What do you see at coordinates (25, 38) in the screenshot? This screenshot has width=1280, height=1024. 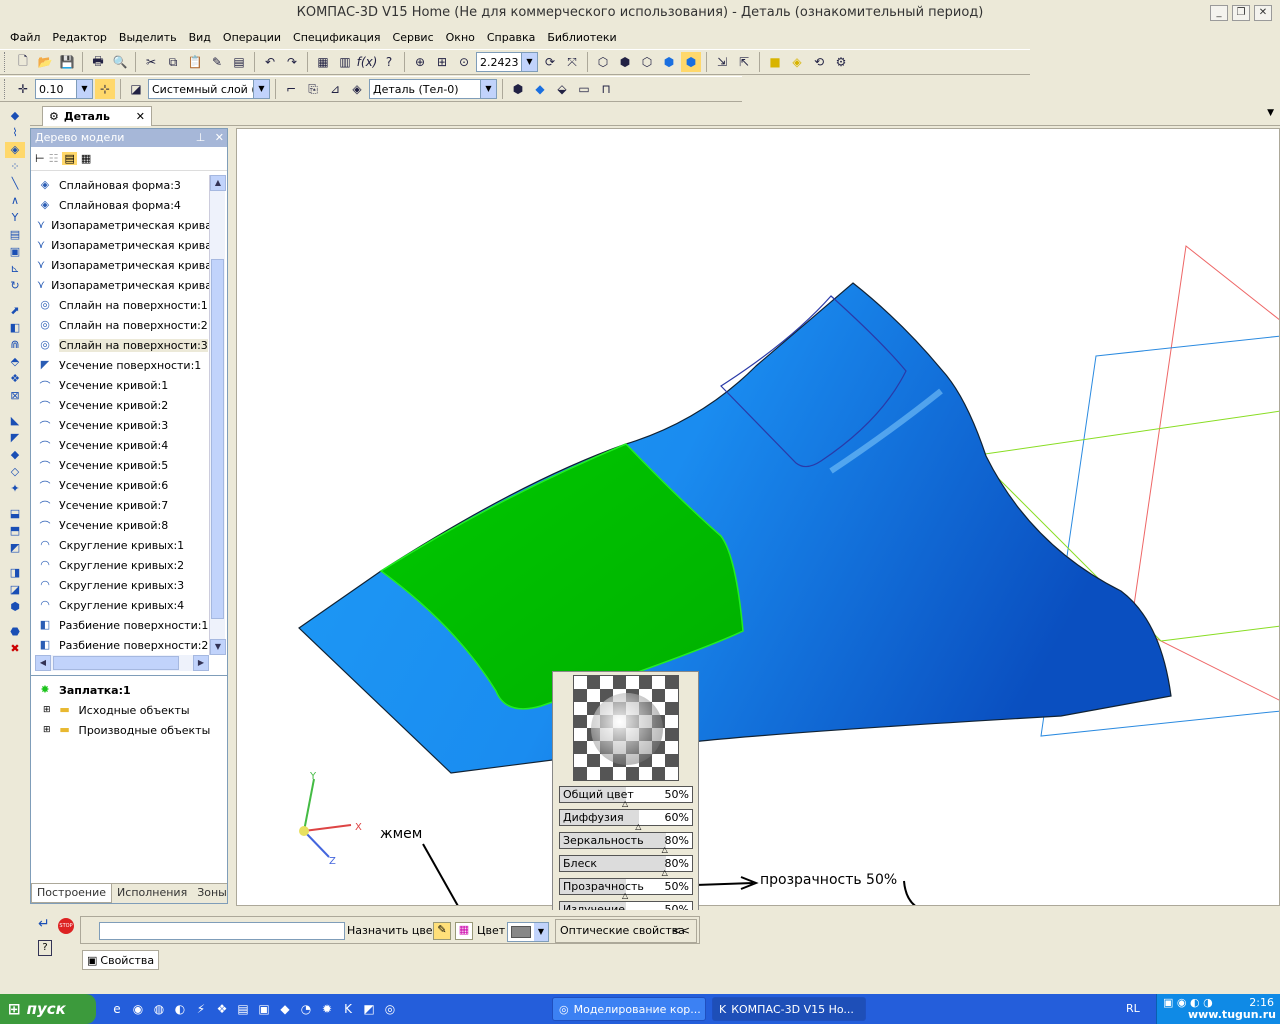 I see `menu-file: Файл` at bounding box center [25, 38].